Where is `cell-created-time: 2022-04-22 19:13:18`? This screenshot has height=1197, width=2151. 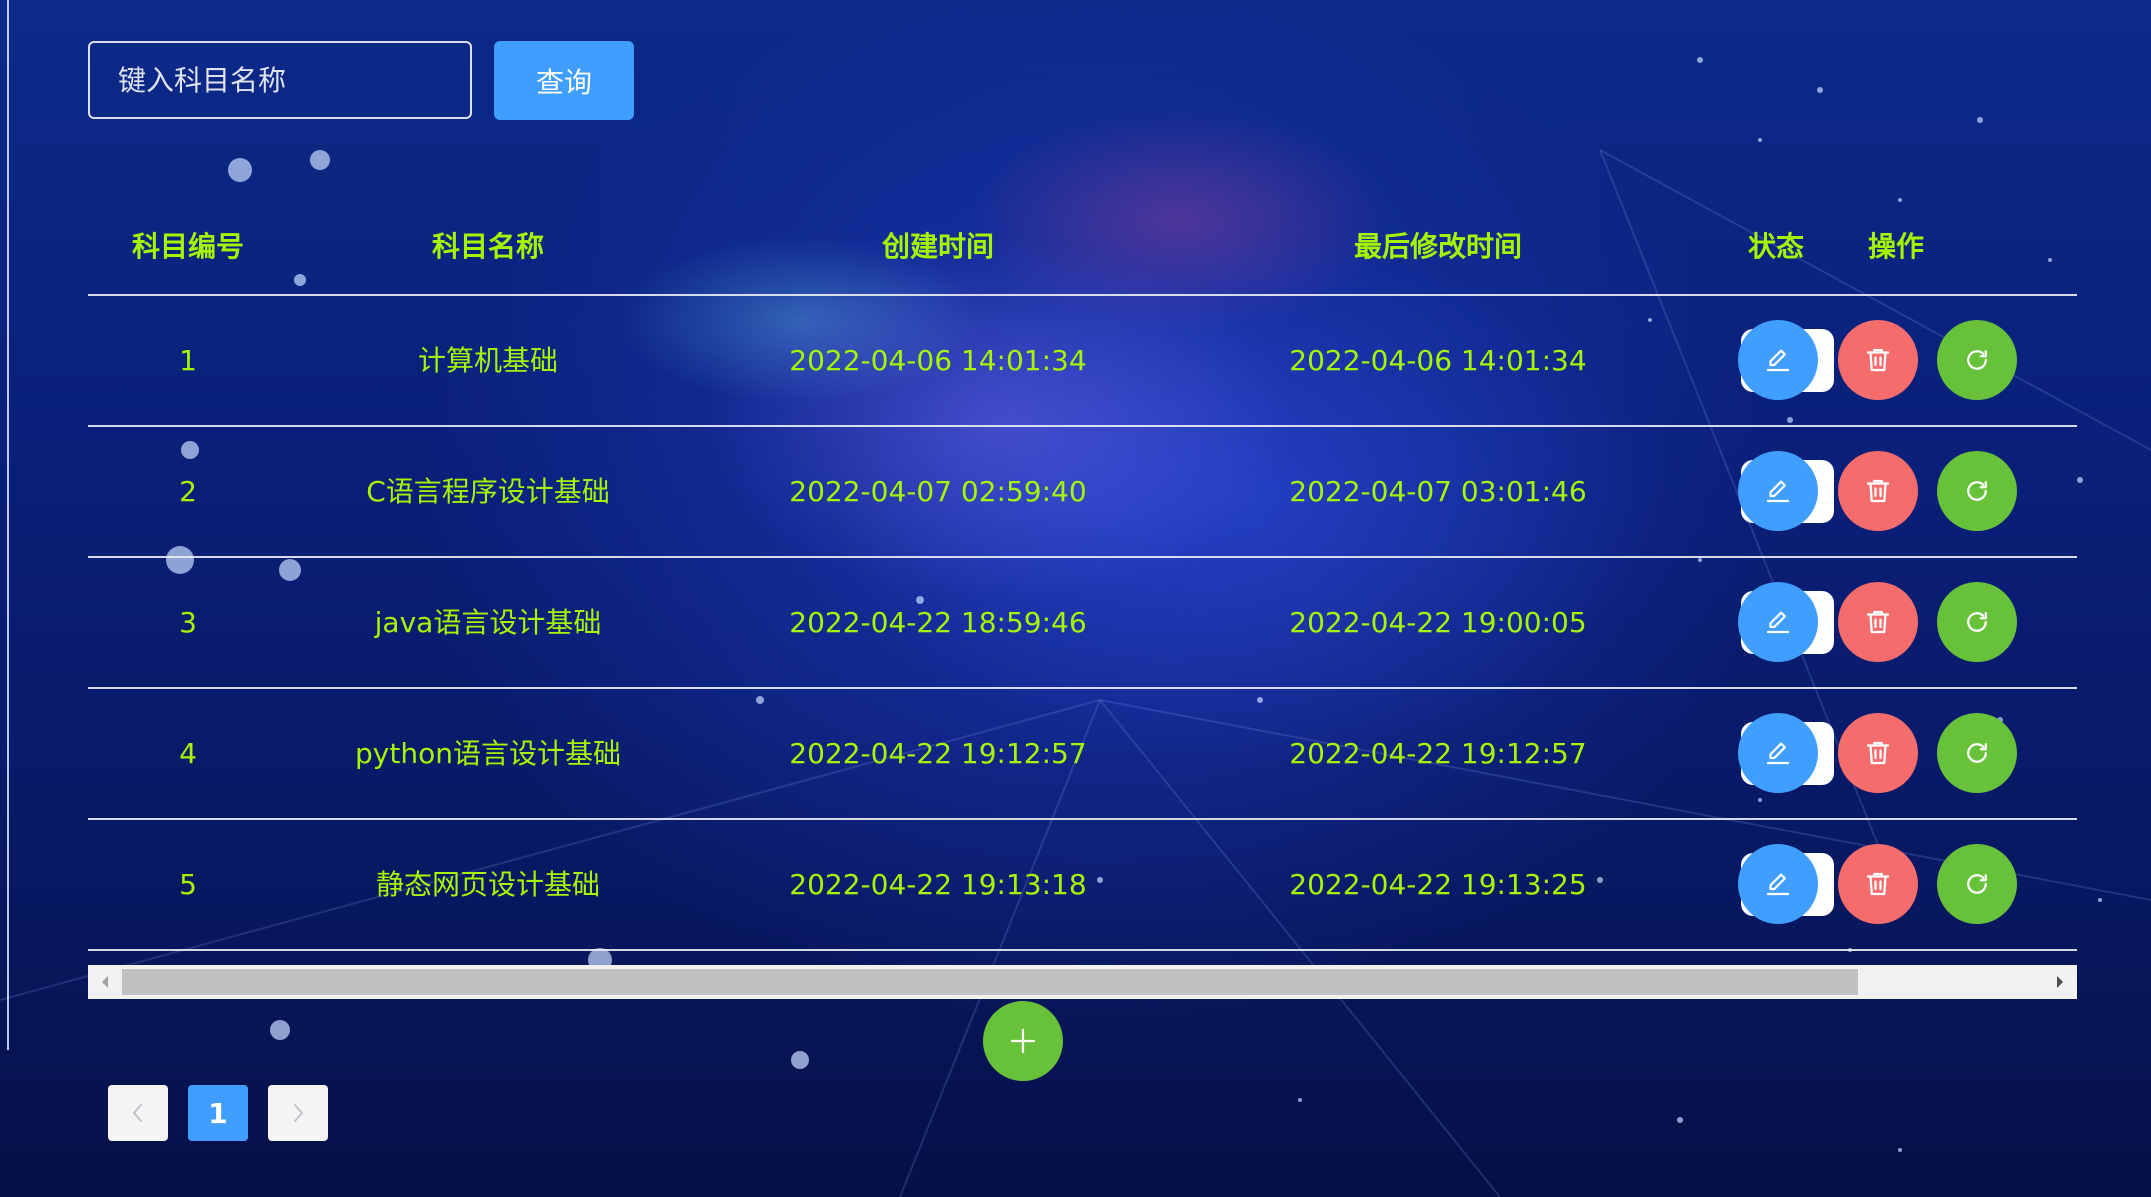
cell-created-time: 2022-04-22 19:13:18 is located at coordinates (938, 884).